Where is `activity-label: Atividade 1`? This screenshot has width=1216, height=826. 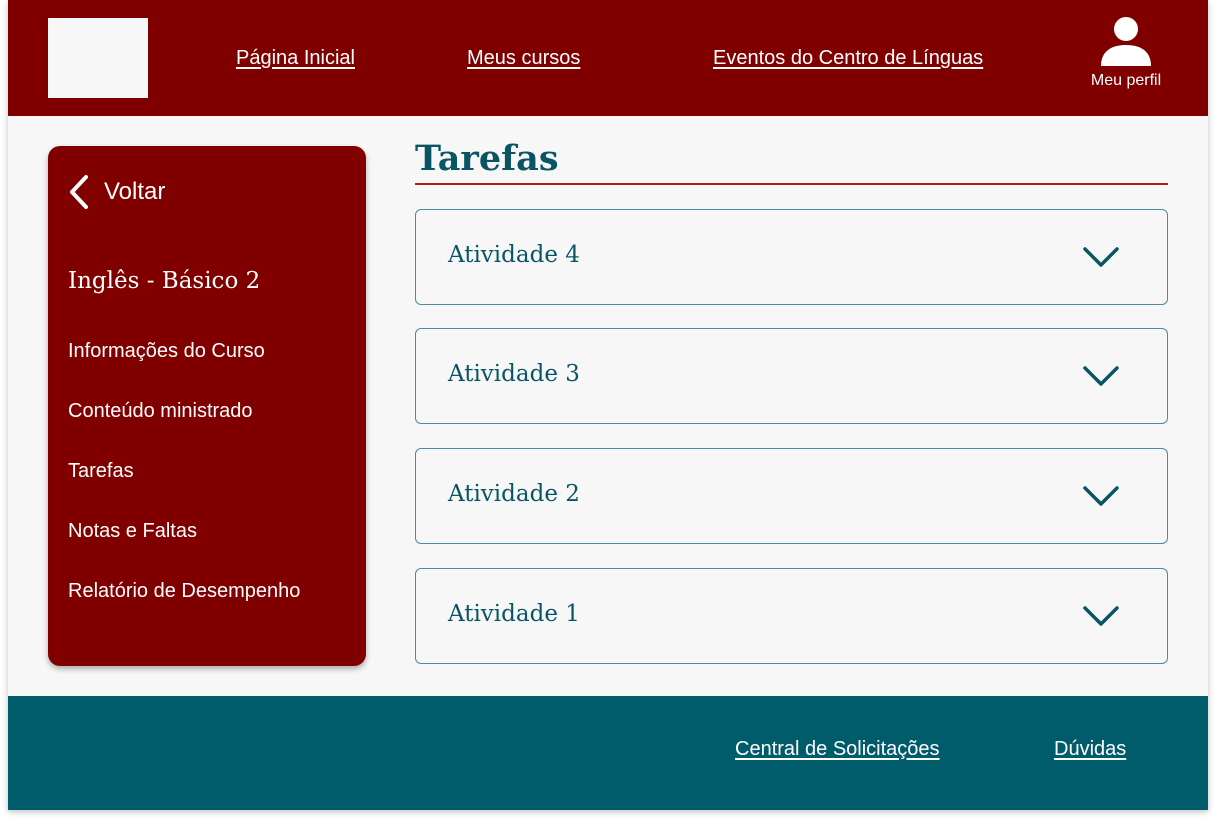 activity-label: Atividade 1 is located at coordinates (514, 614).